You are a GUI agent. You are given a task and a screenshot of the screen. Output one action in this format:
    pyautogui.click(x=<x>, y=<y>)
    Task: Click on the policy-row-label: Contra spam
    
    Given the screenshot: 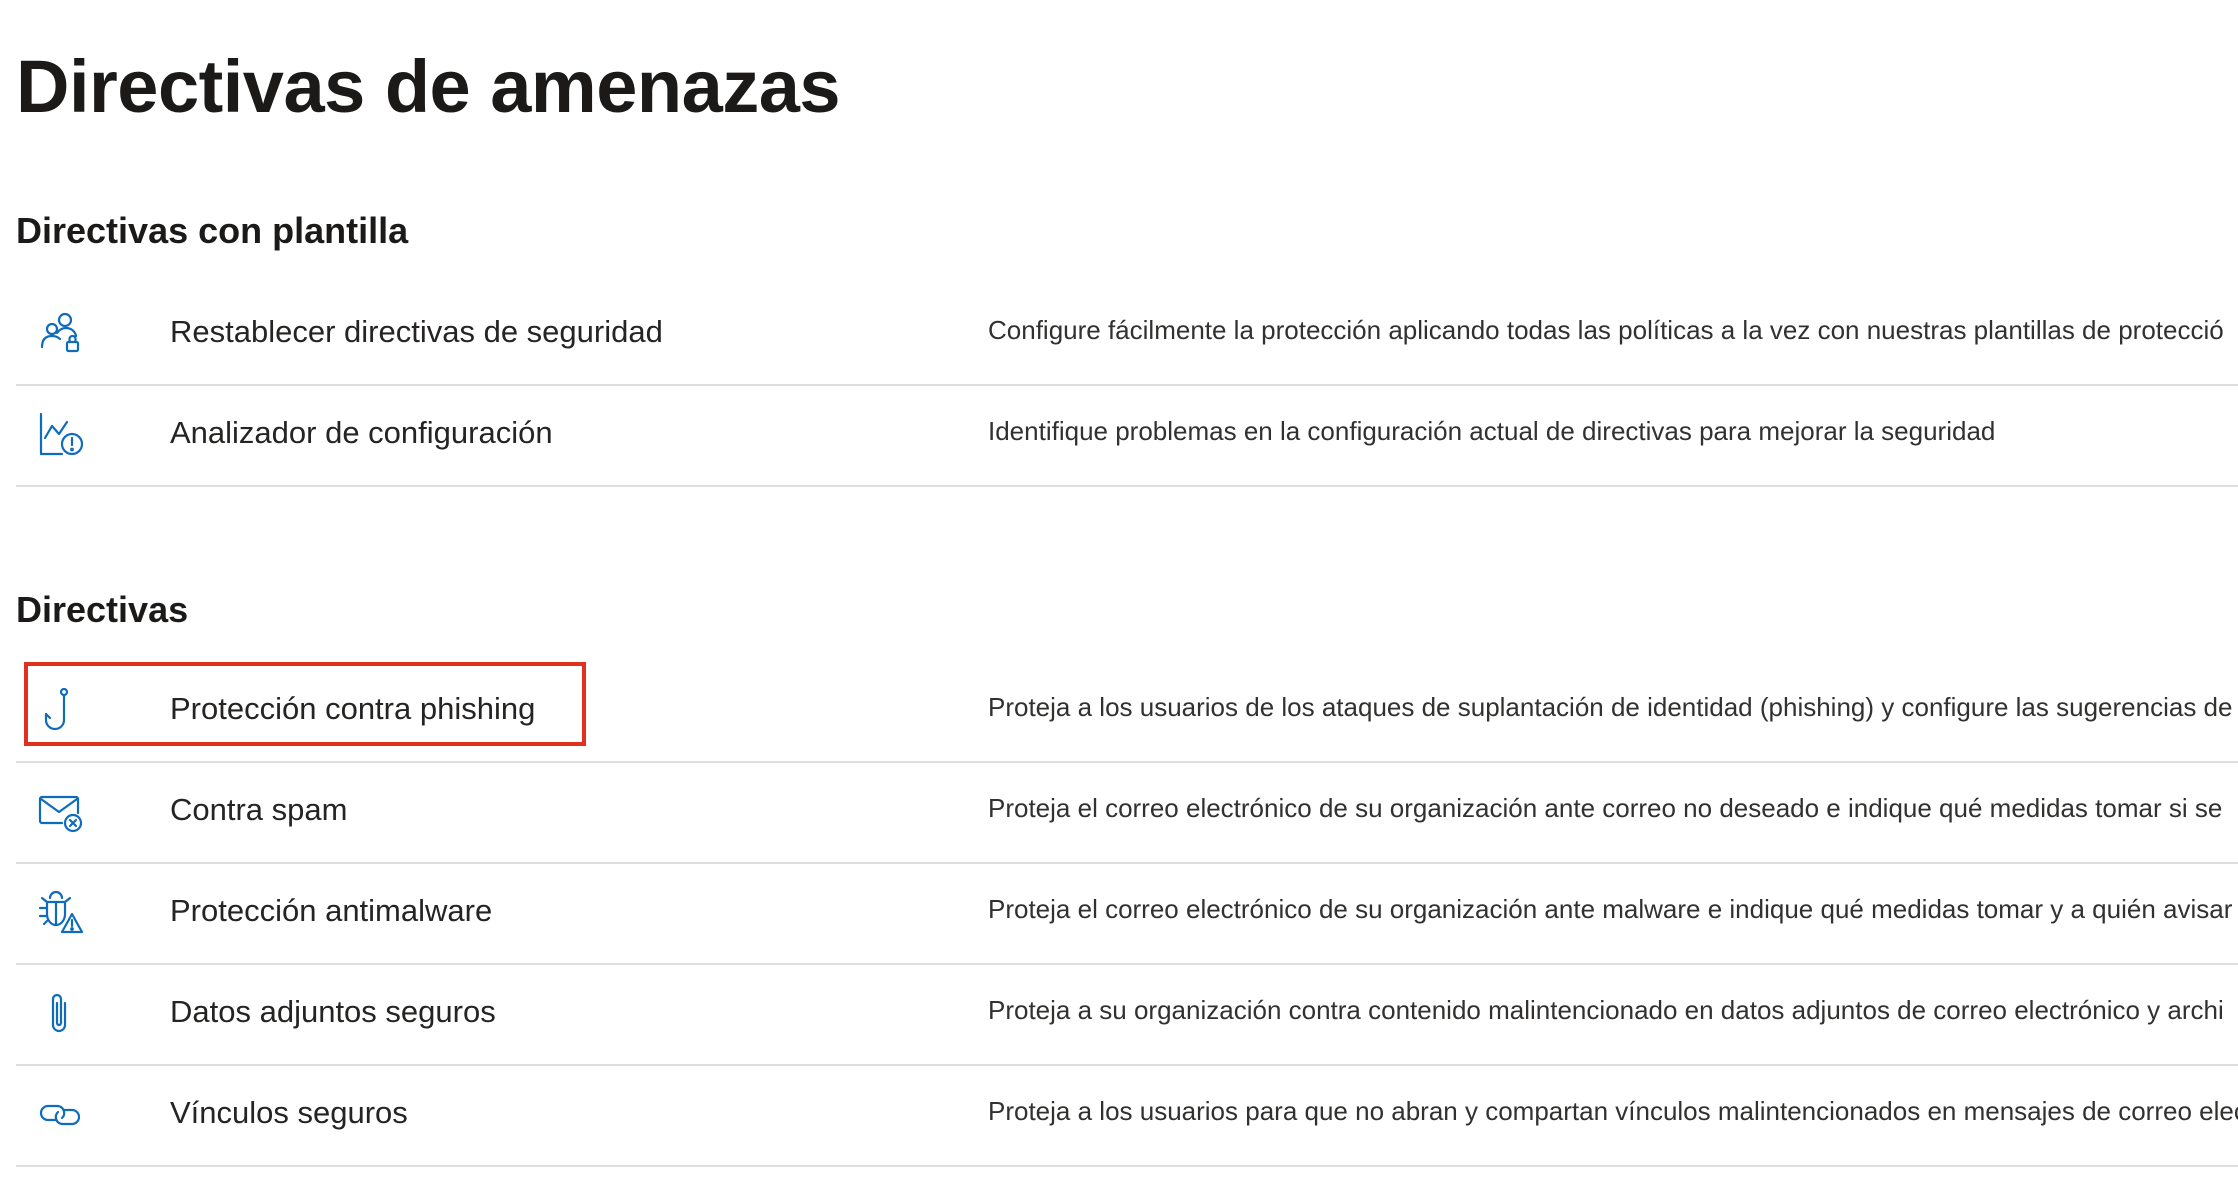 What is the action you would take?
    pyautogui.click(x=259, y=809)
    